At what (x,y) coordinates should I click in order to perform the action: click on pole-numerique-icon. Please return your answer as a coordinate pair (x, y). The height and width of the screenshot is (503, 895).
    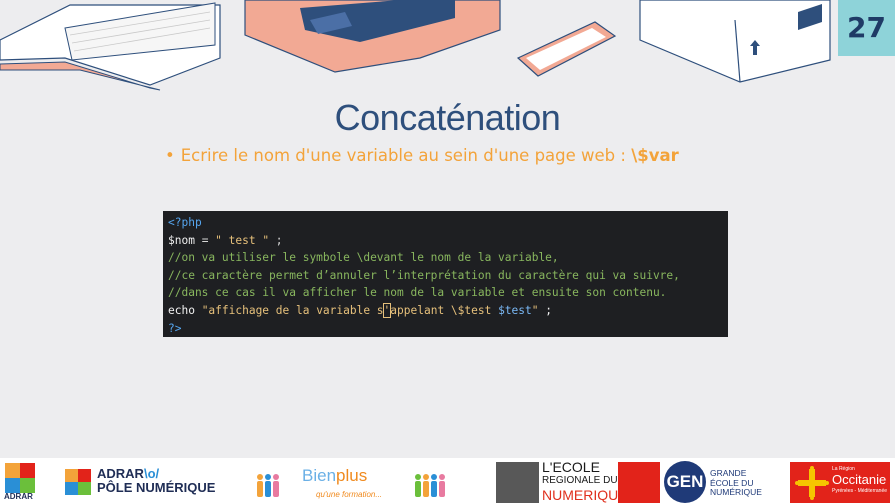
    Looking at the image, I should click on (78, 482).